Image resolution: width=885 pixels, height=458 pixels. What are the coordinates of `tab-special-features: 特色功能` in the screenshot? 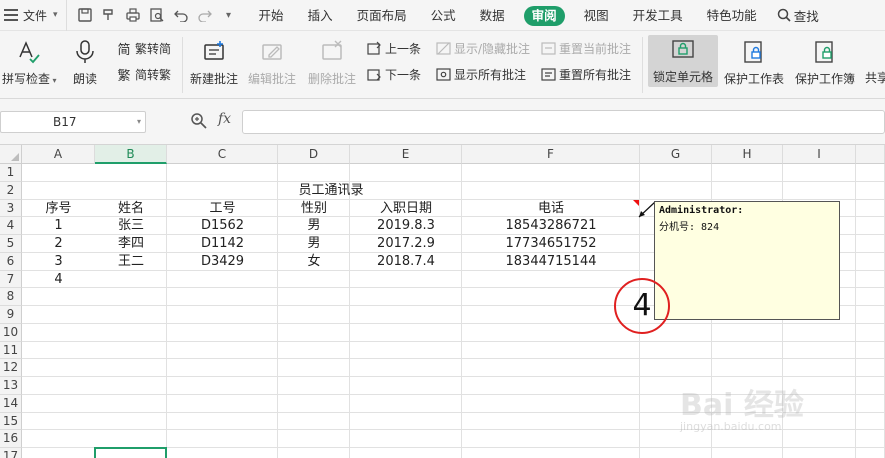 It's located at (732, 15).